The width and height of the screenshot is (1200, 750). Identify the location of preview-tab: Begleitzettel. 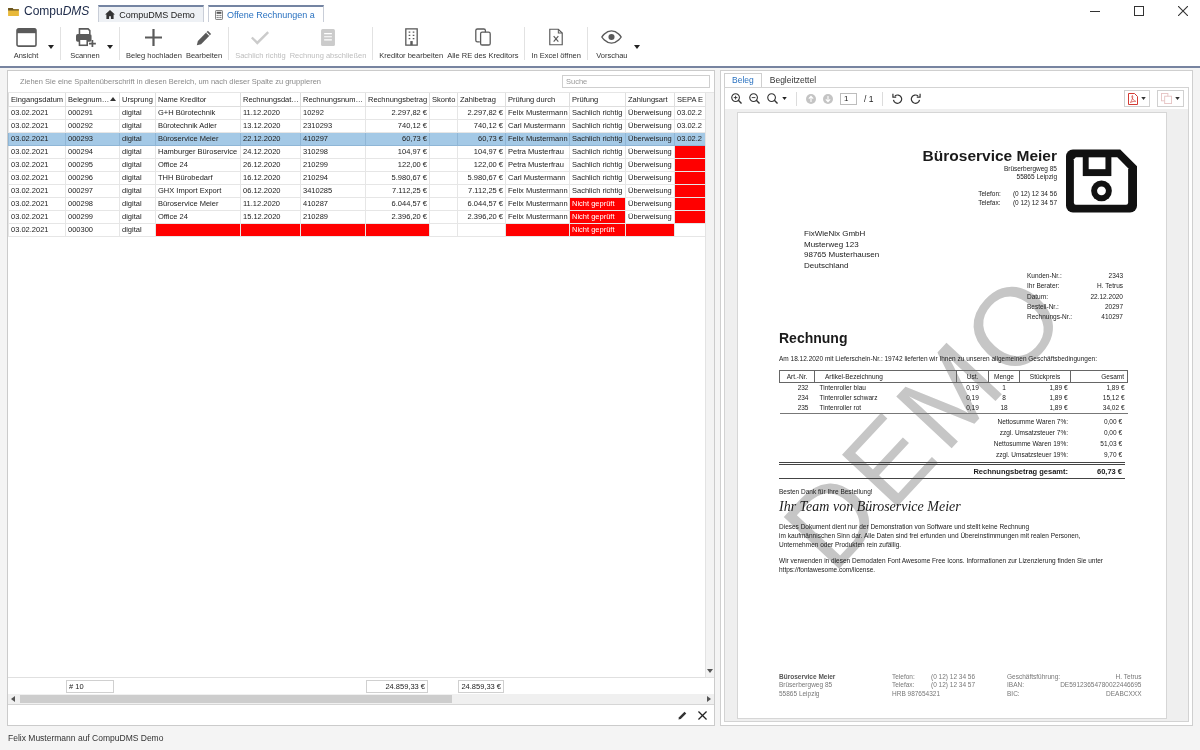
(793, 80).